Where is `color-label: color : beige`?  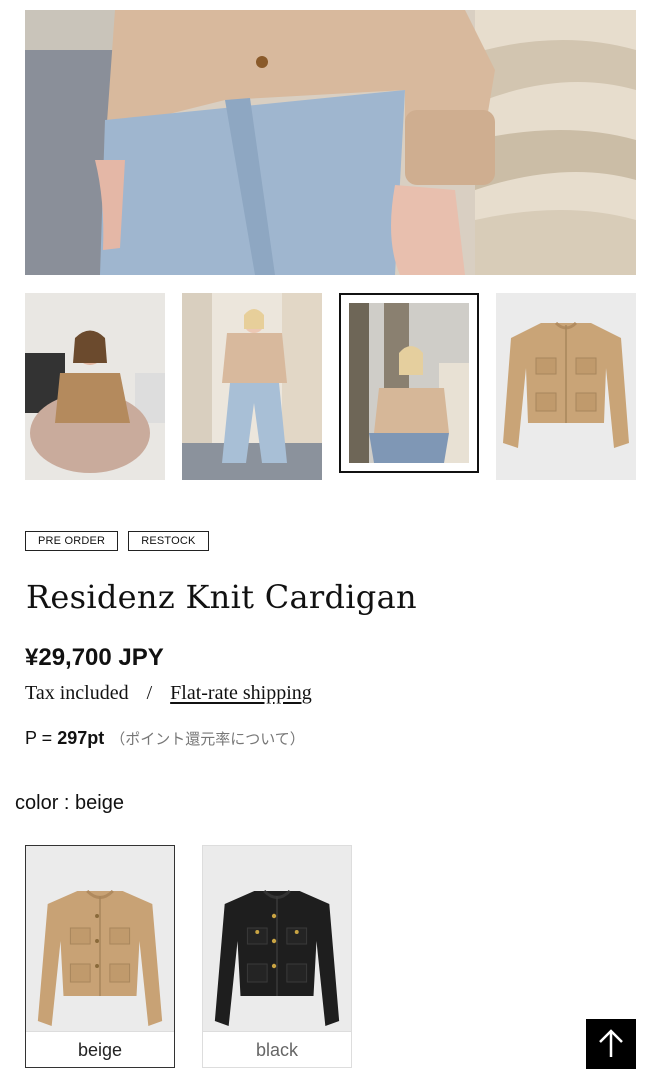
color-label: color : beige is located at coordinates (69, 803).